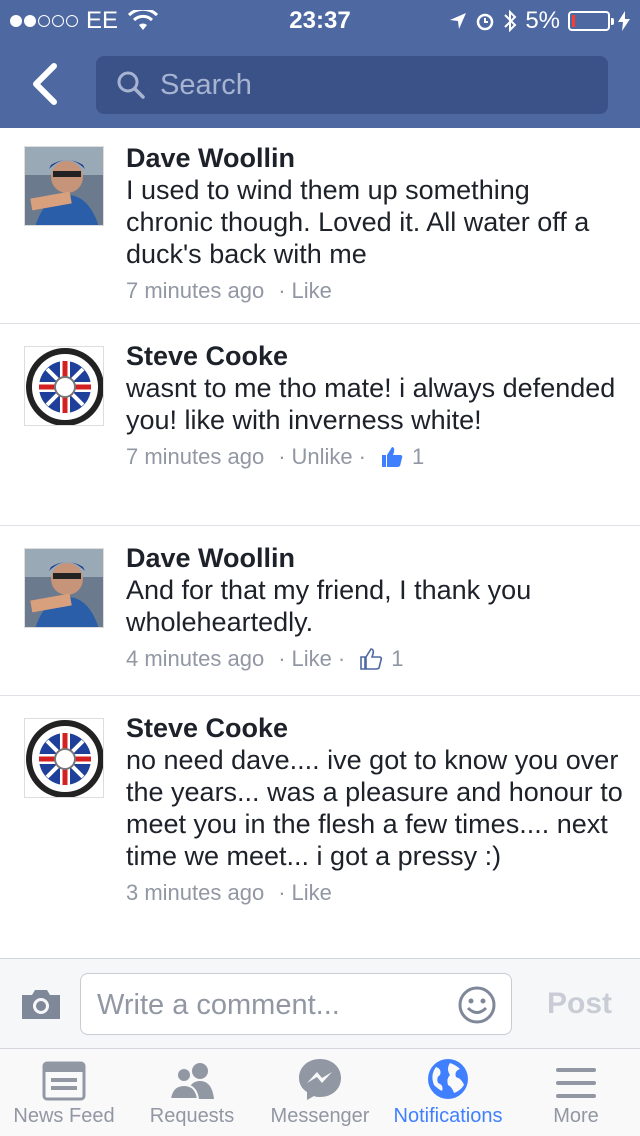 The height and width of the screenshot is (1136, 640). What do you see at coordinates (195, 658) in the screenshot?
I see `comment-timestamp: 4 minutes ago` at bounding box center [195, 658].